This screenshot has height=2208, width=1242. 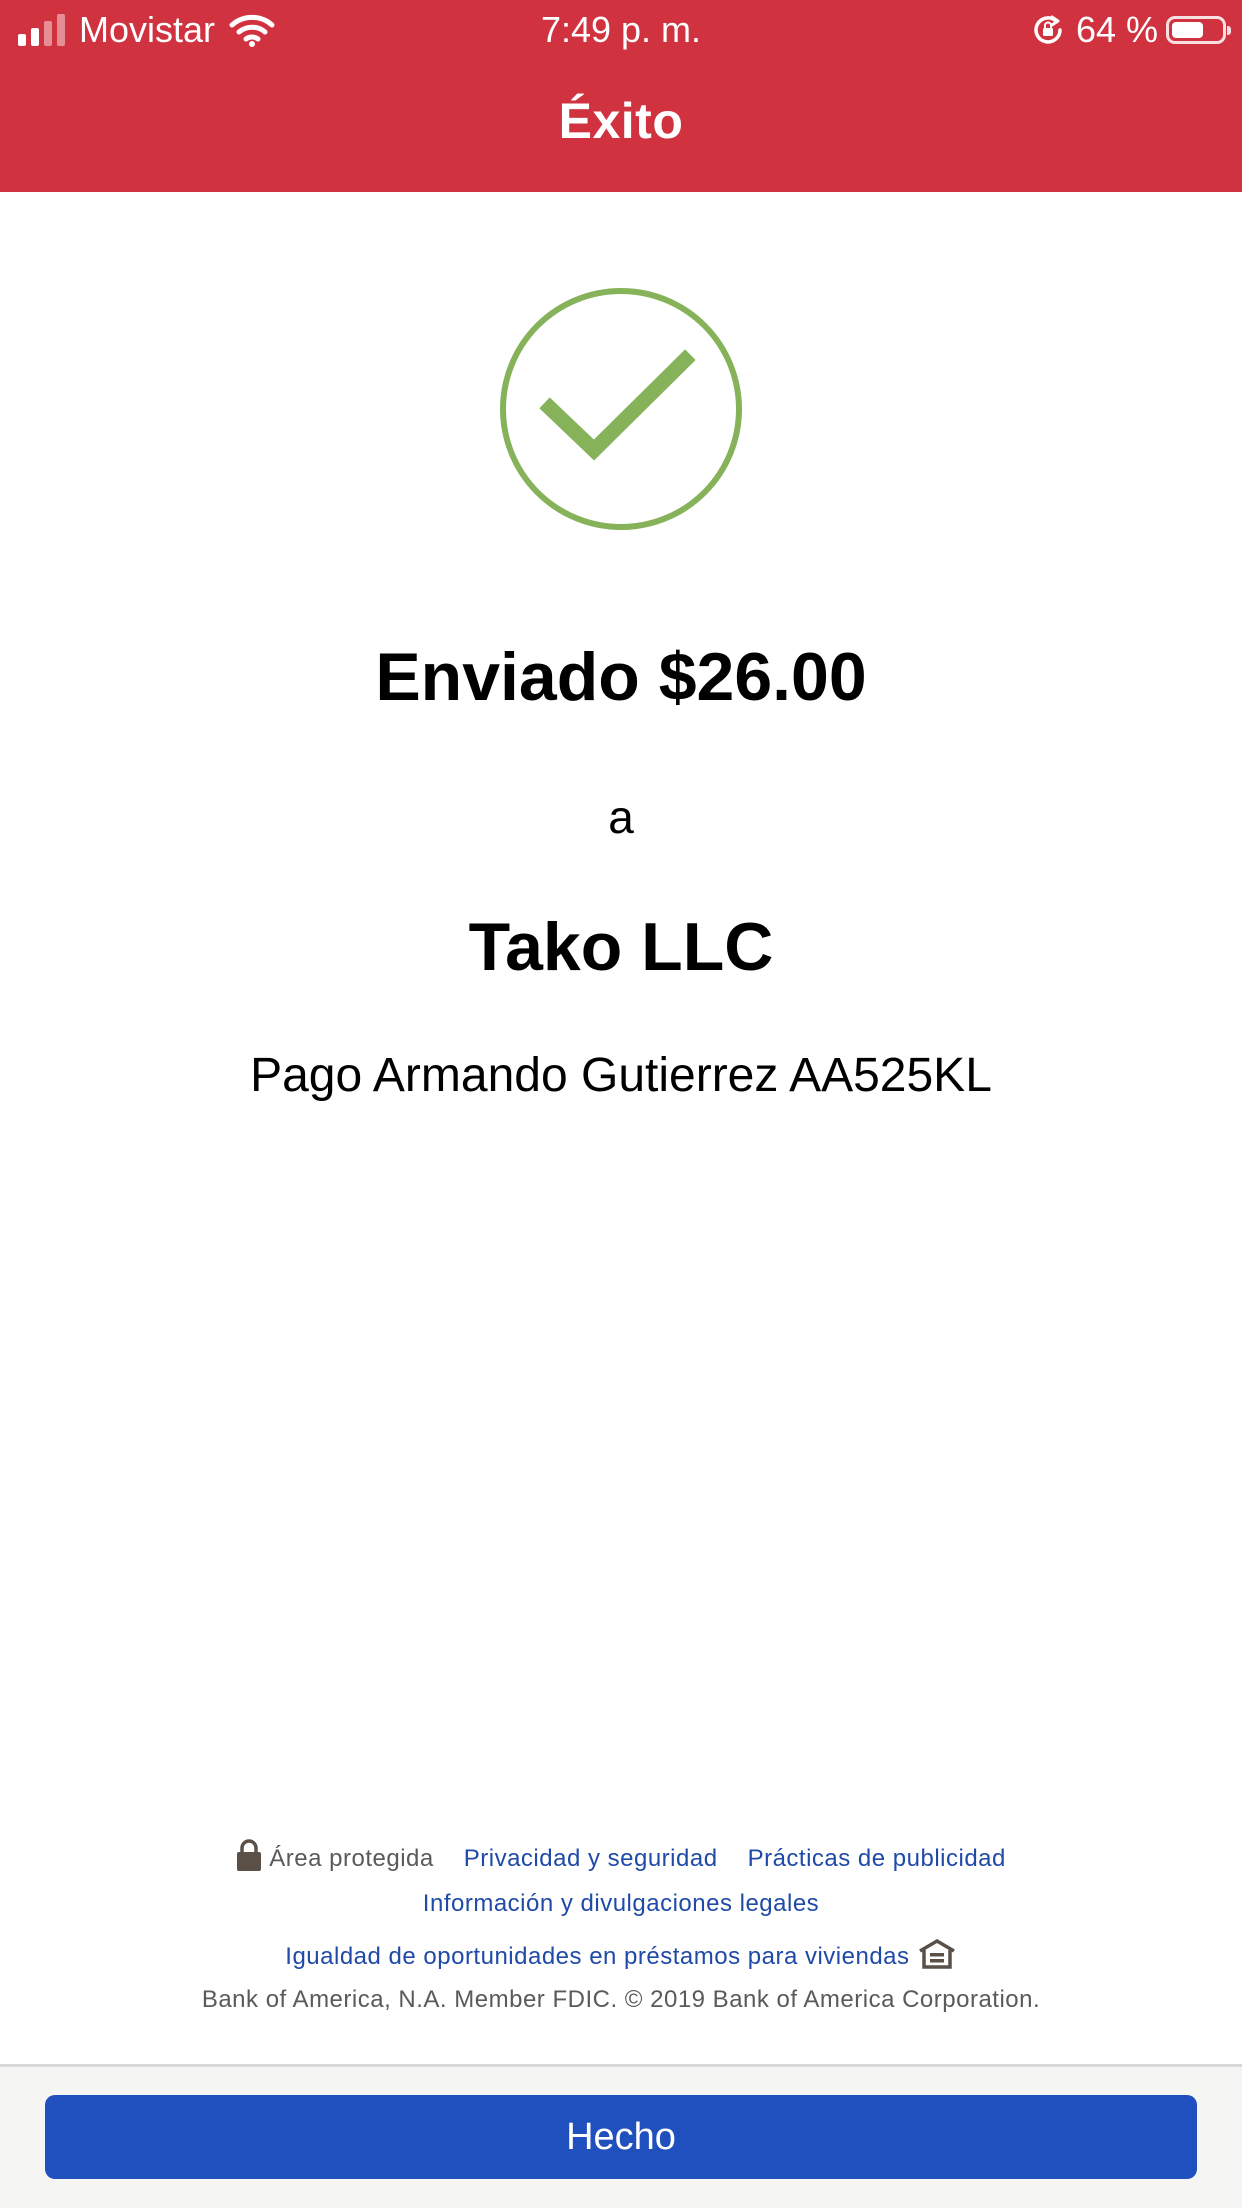 I want to click on battery-level-fill, so click(x=1187, y=30).